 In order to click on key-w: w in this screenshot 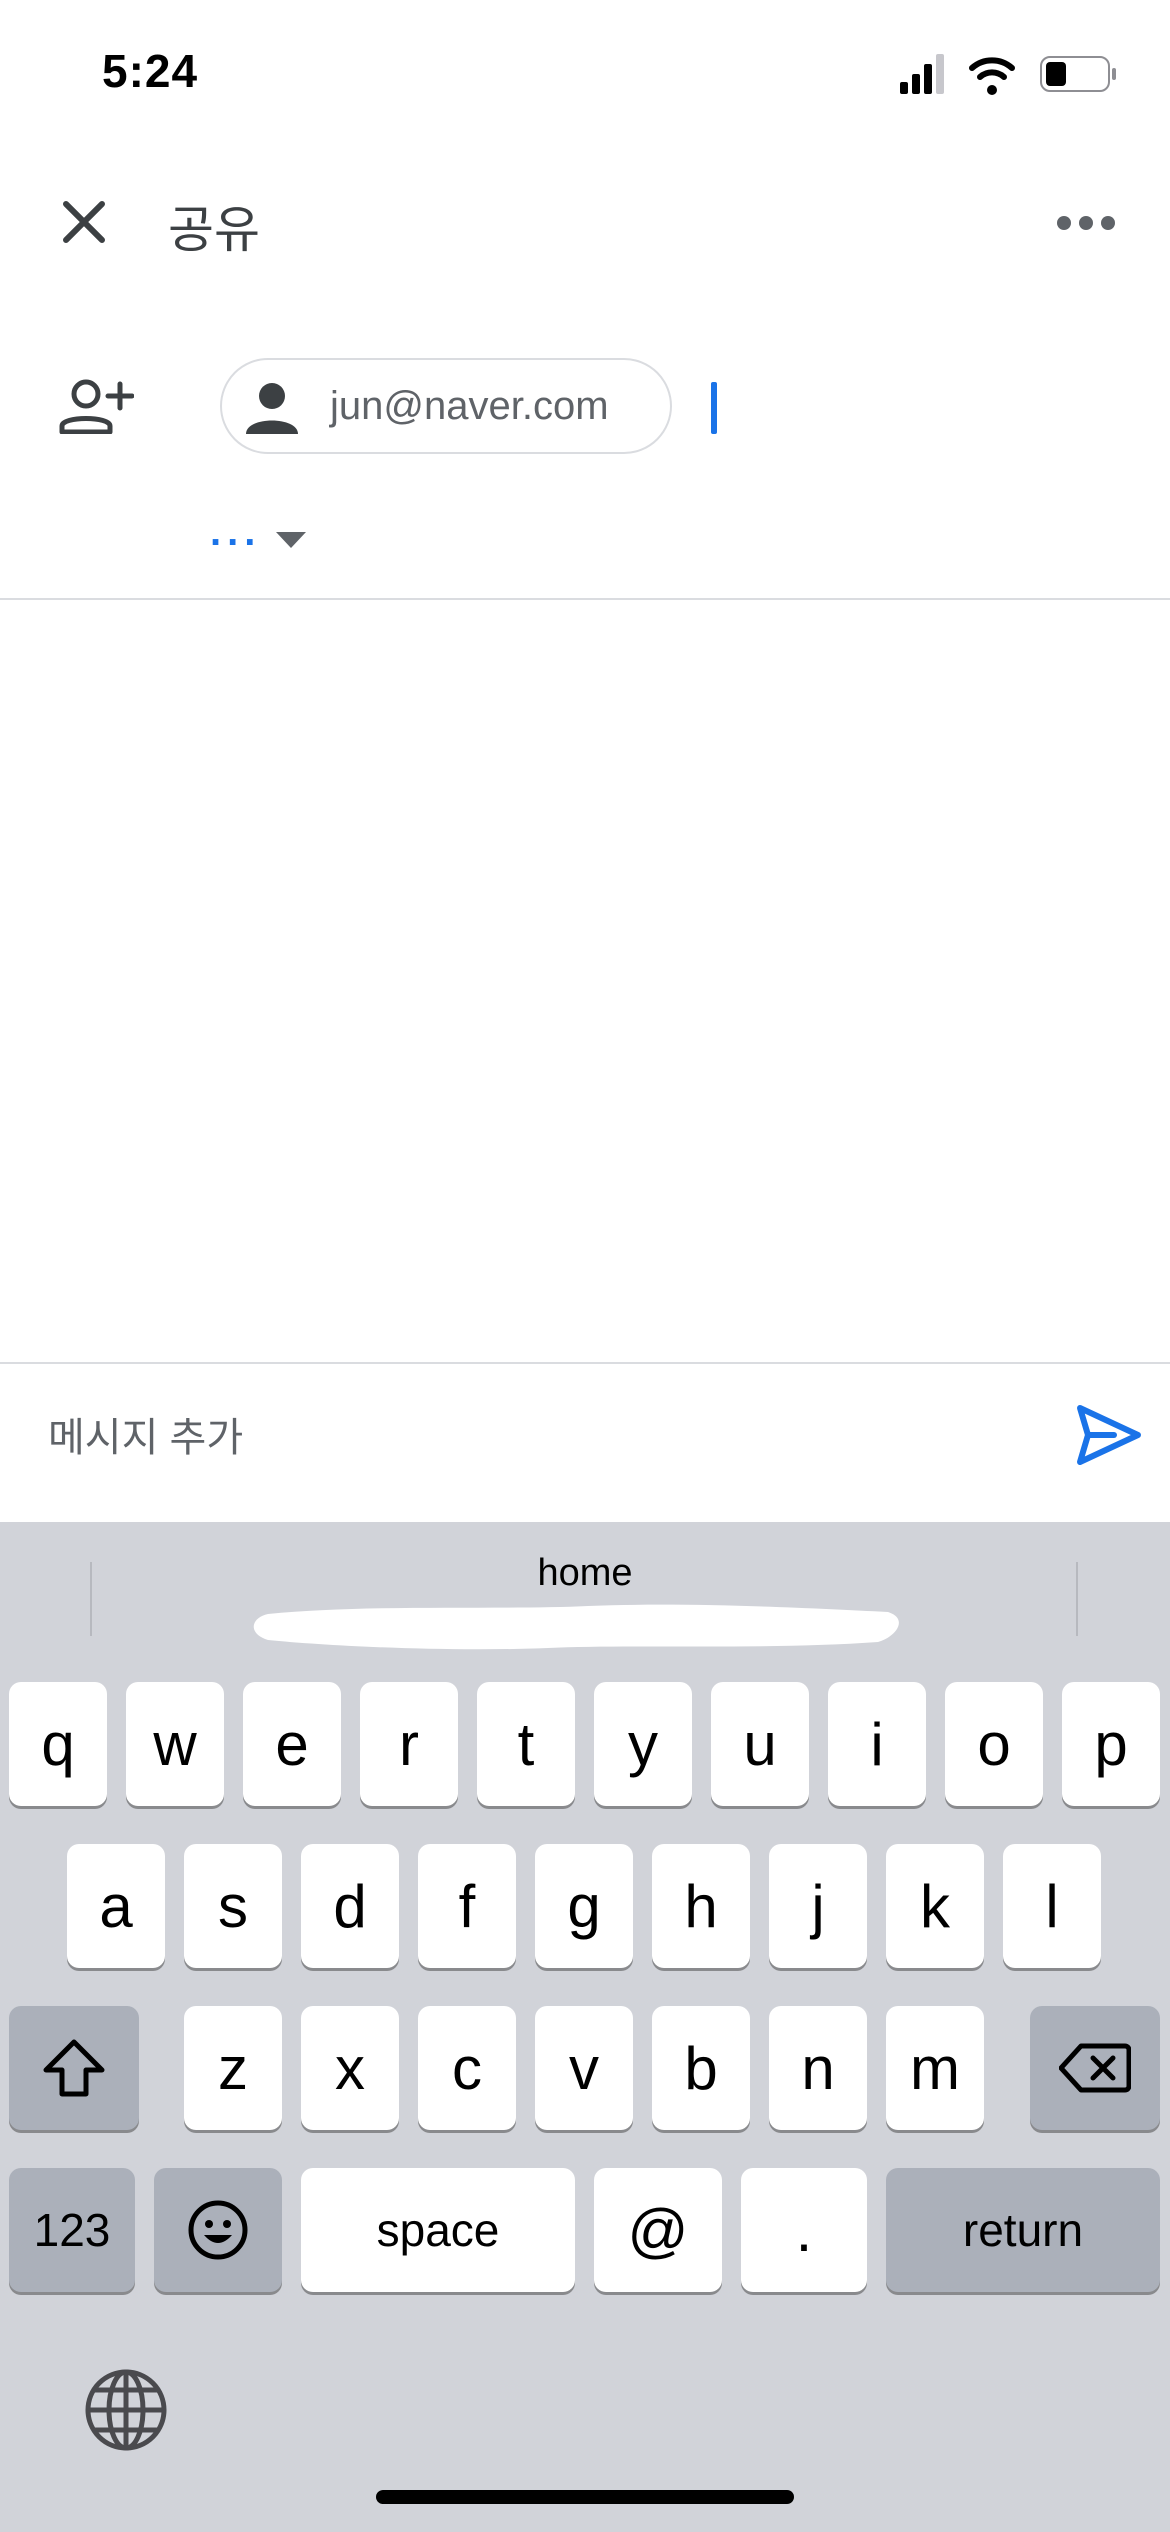, I will do `click(175, 1744)`.